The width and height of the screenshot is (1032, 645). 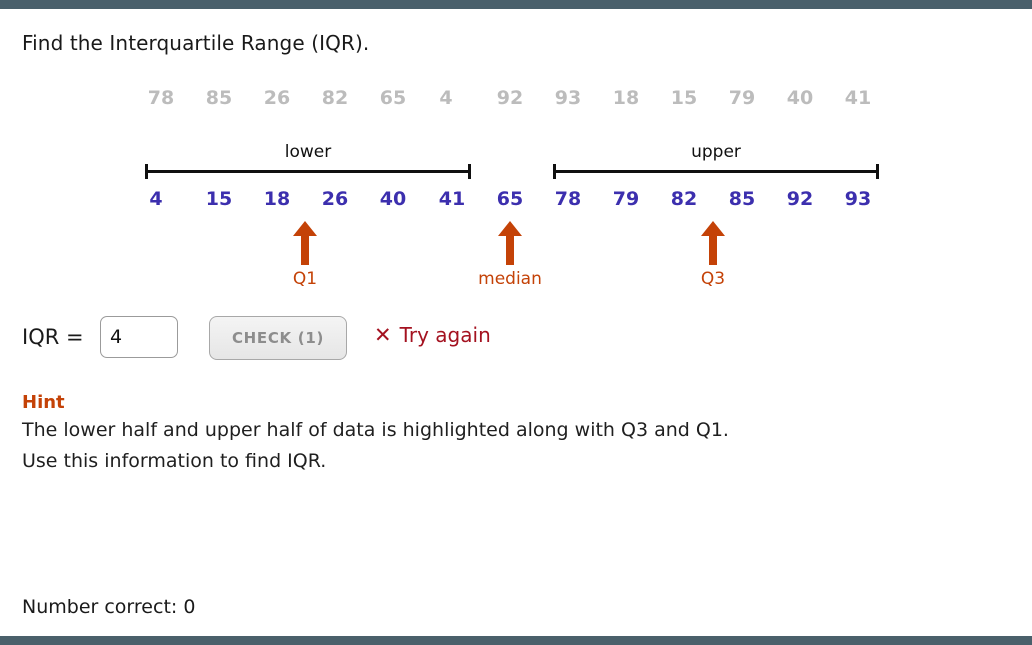 I want to click on sorted-value: 18, so click(x=277, y=199).